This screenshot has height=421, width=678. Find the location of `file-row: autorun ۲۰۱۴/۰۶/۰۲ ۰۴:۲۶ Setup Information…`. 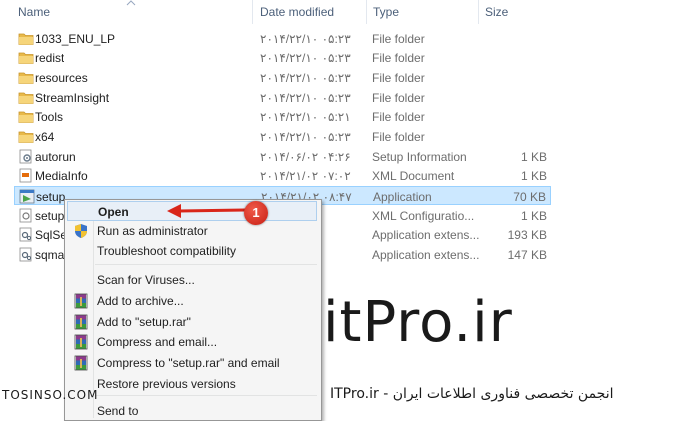

file-row: autorun ۲۰۱۴/۰۶/۰۲ ۰۴:۲۶ Setup Information… is located at coordinates (282, 156).